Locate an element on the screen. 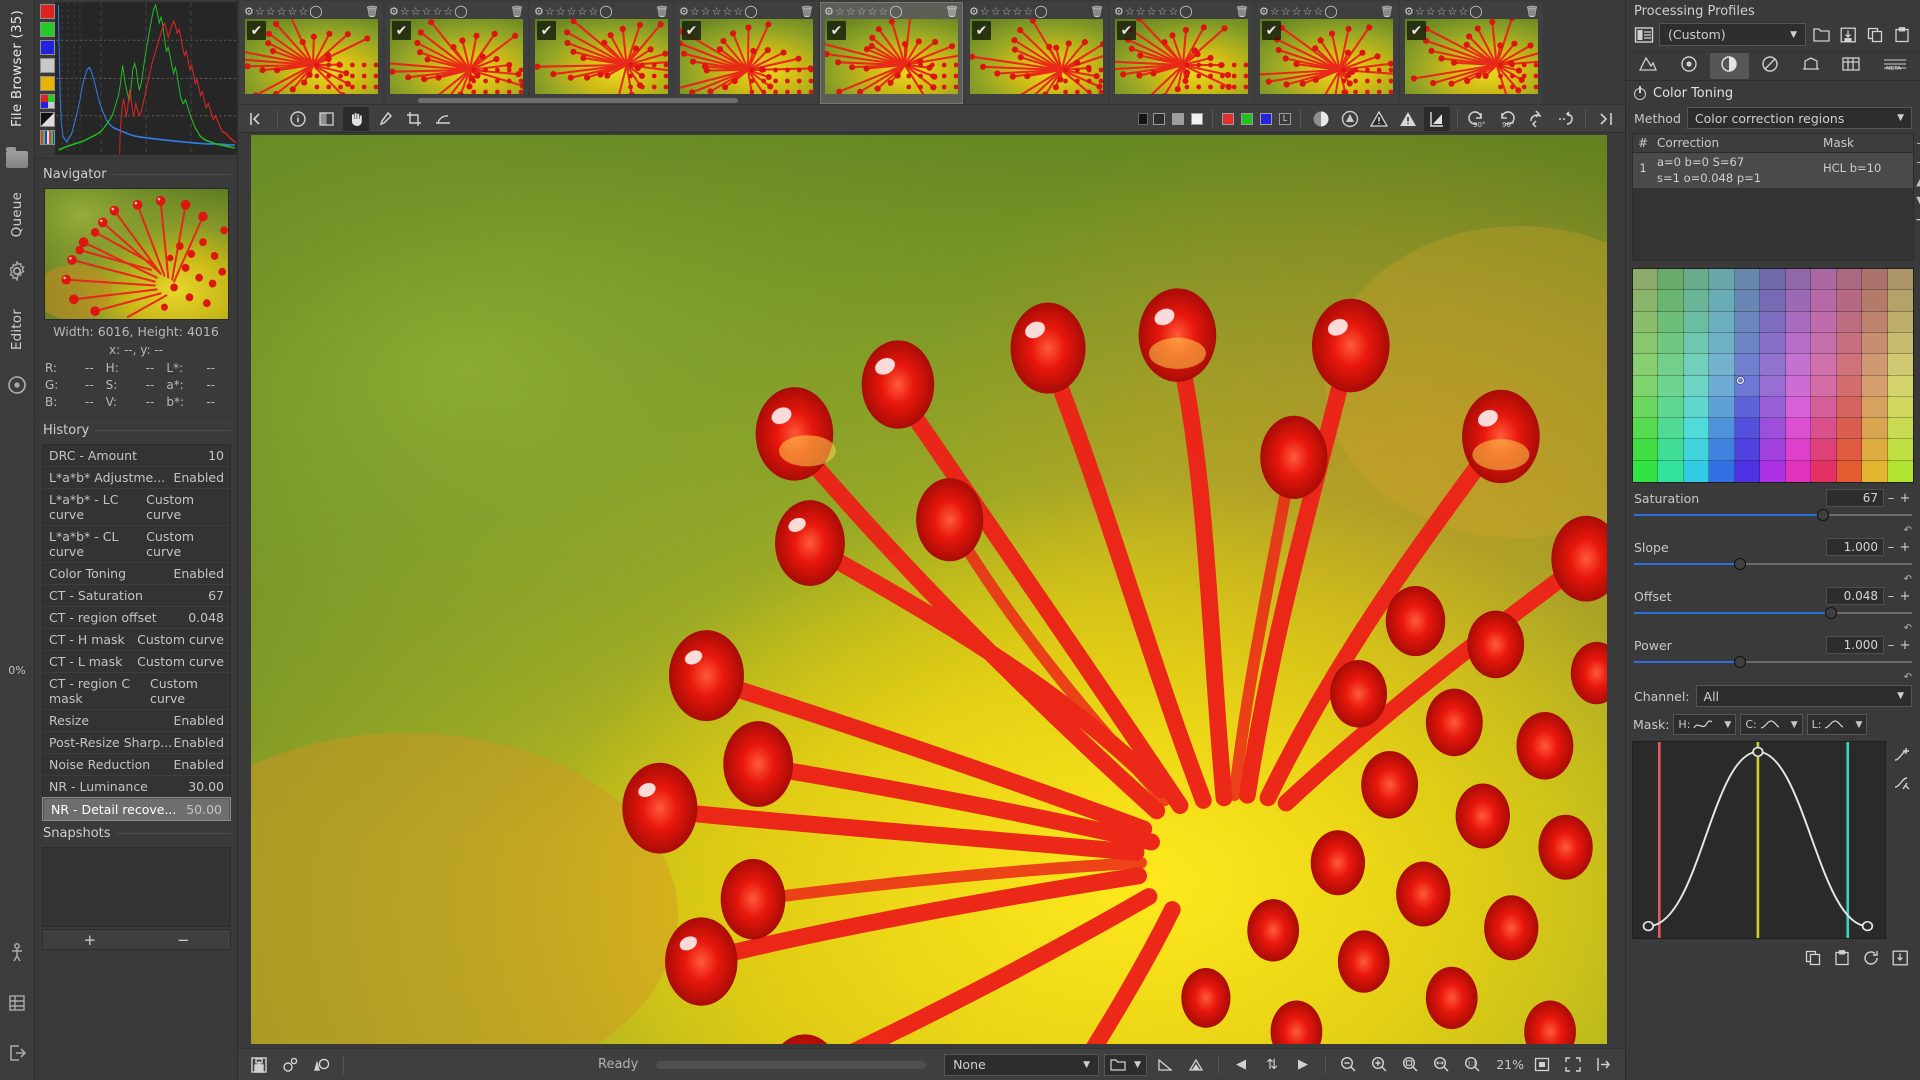 The image size is (1920, 1080). previous-image-button: ◀ is located at coordinates (1241, 1065).